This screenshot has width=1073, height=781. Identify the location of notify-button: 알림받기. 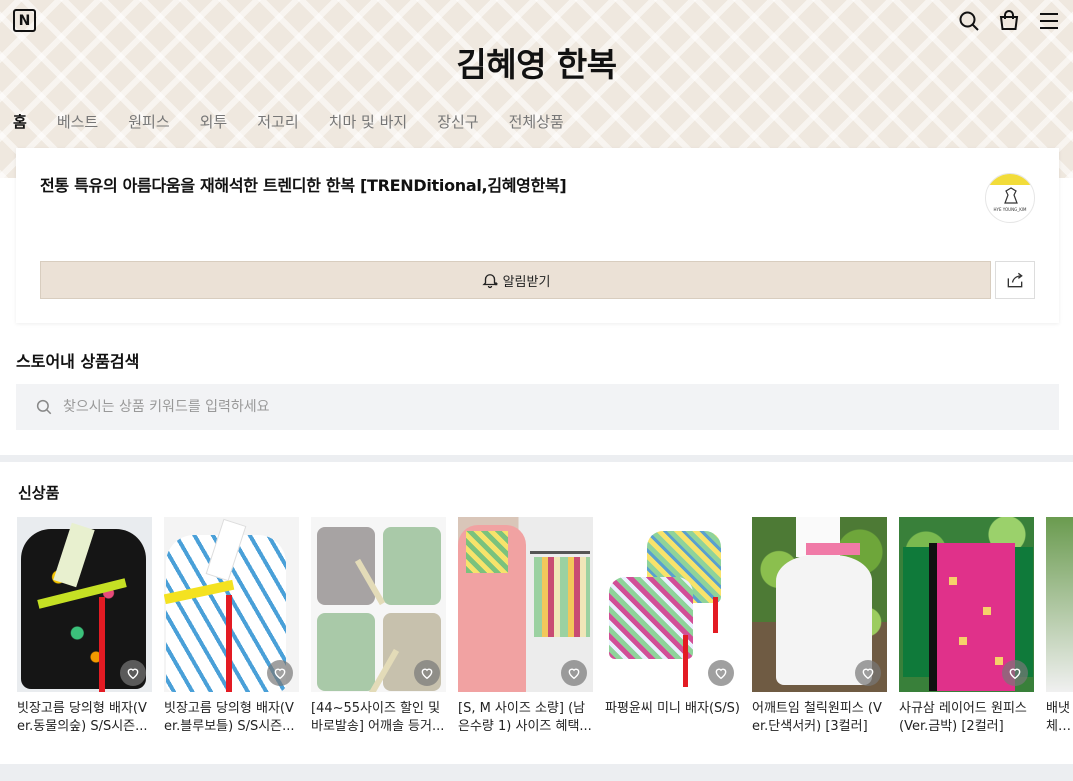
(515, 280).